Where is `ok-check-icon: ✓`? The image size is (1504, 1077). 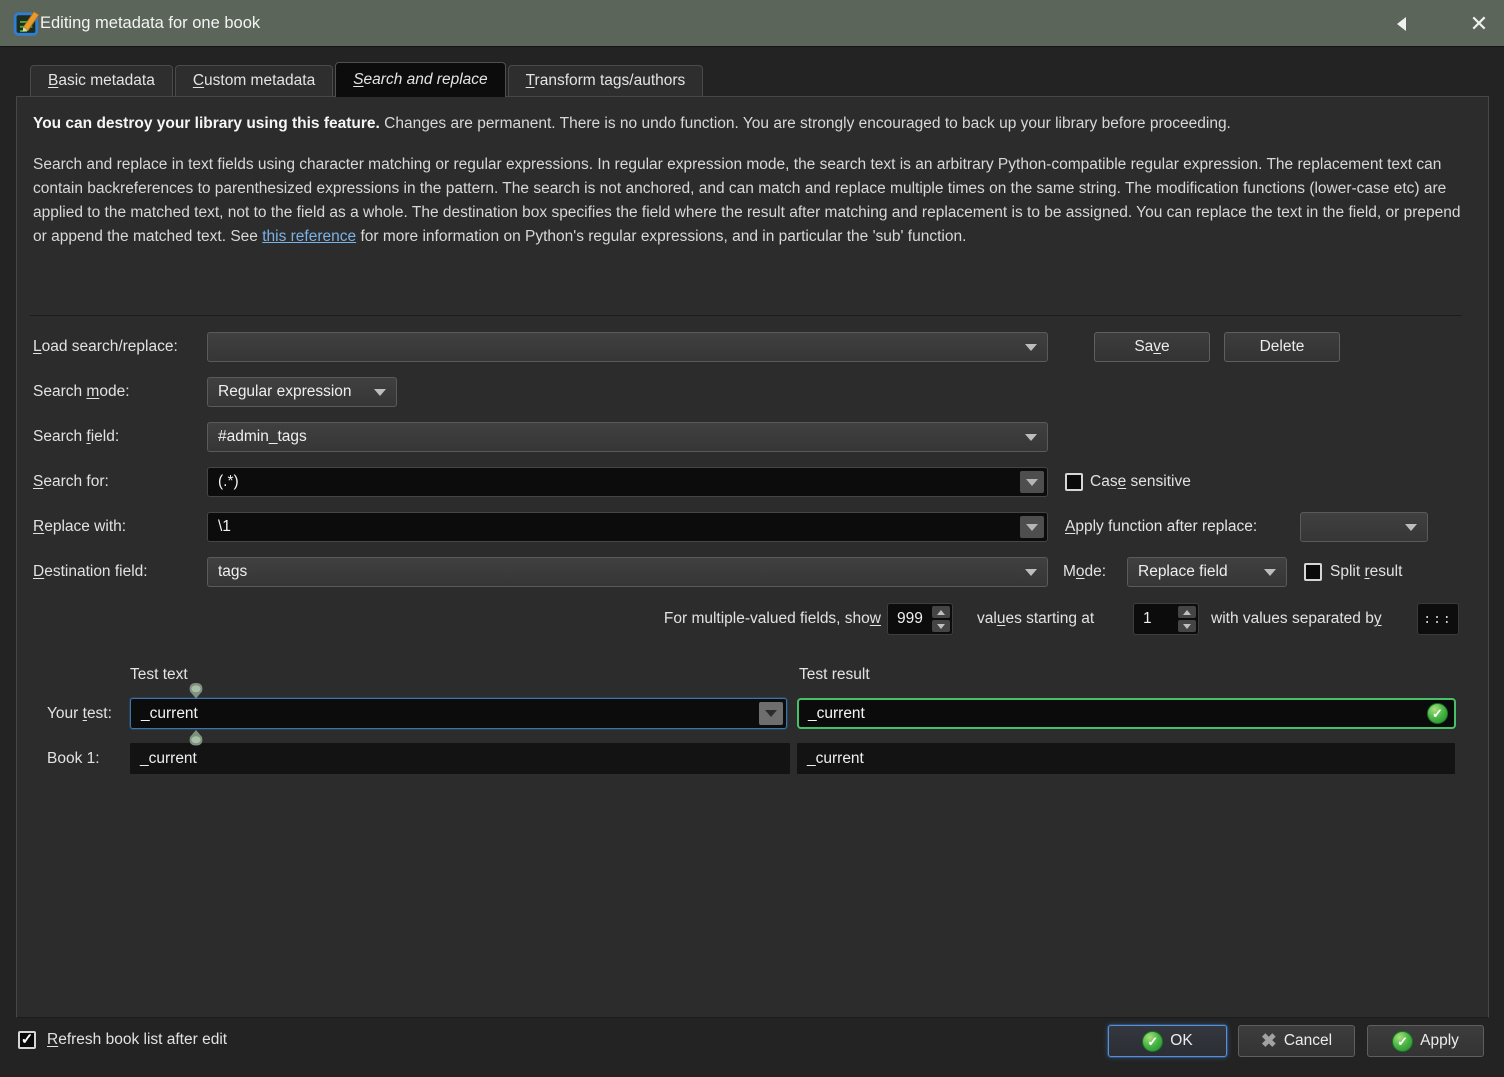 ok-check-icon: ✓ is located at coordinates (1153, 1041).